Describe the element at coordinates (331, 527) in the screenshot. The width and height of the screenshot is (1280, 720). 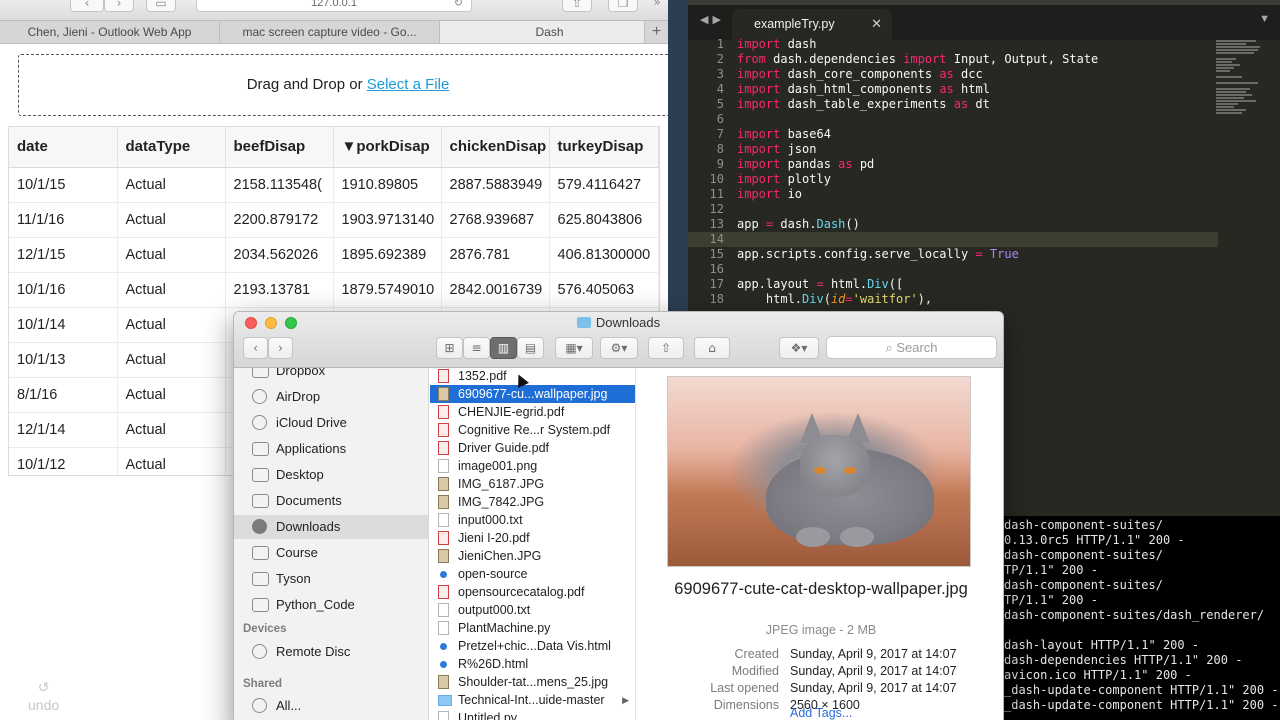
I see `sidebar-item: Downloads` at that location.